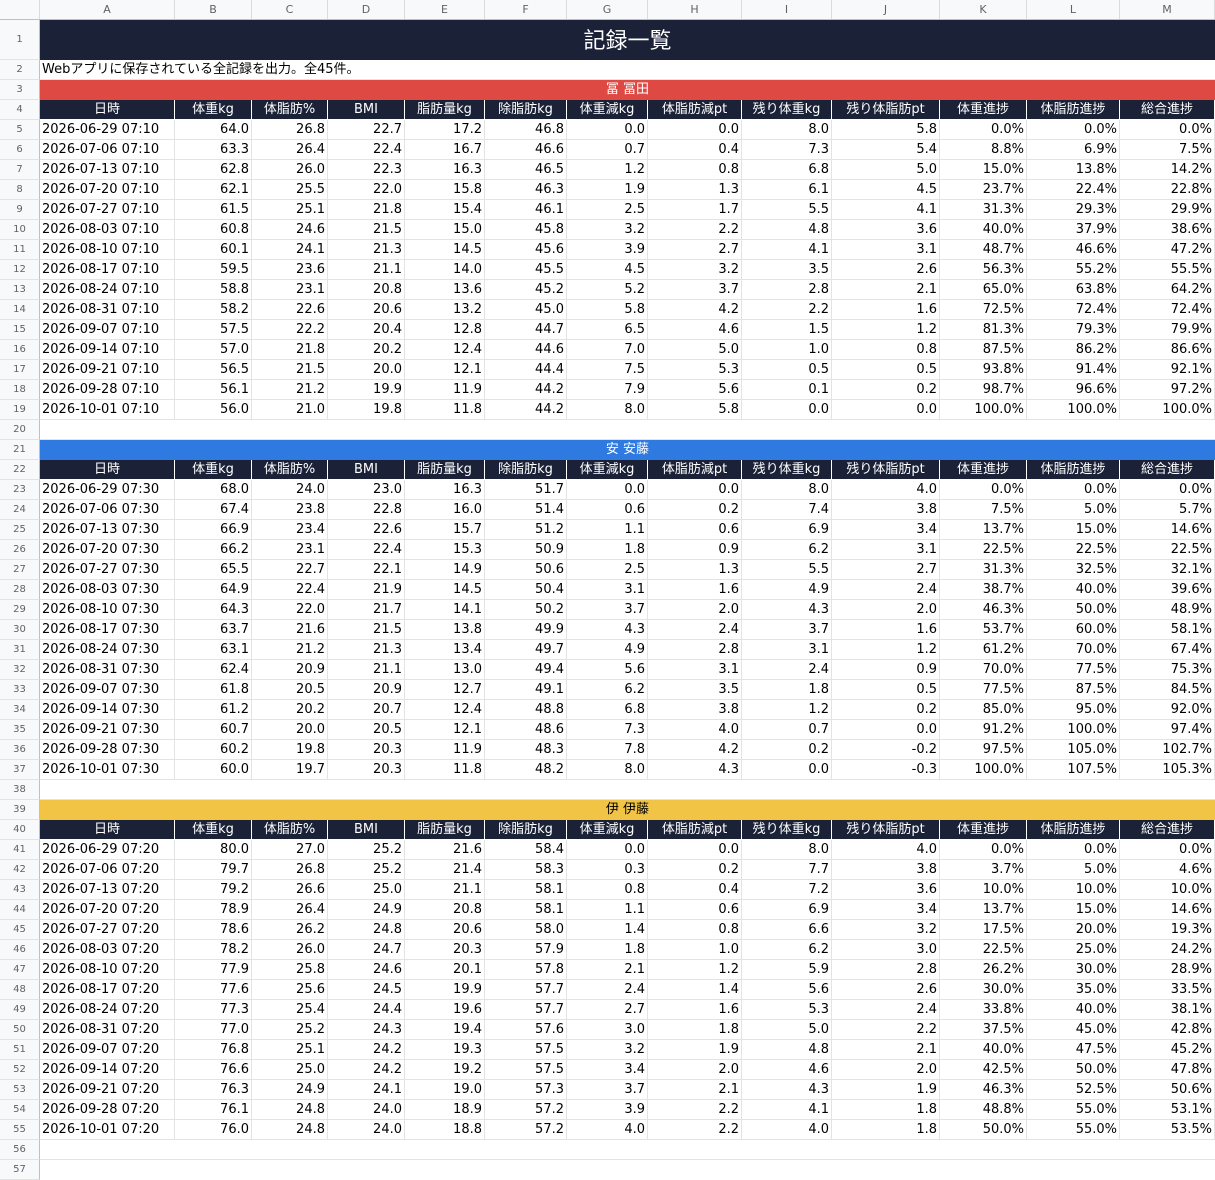 The width and height of the screenshot is (1215, 1180). I want to click on table-cell: 5.7%, so click(1167, 510).